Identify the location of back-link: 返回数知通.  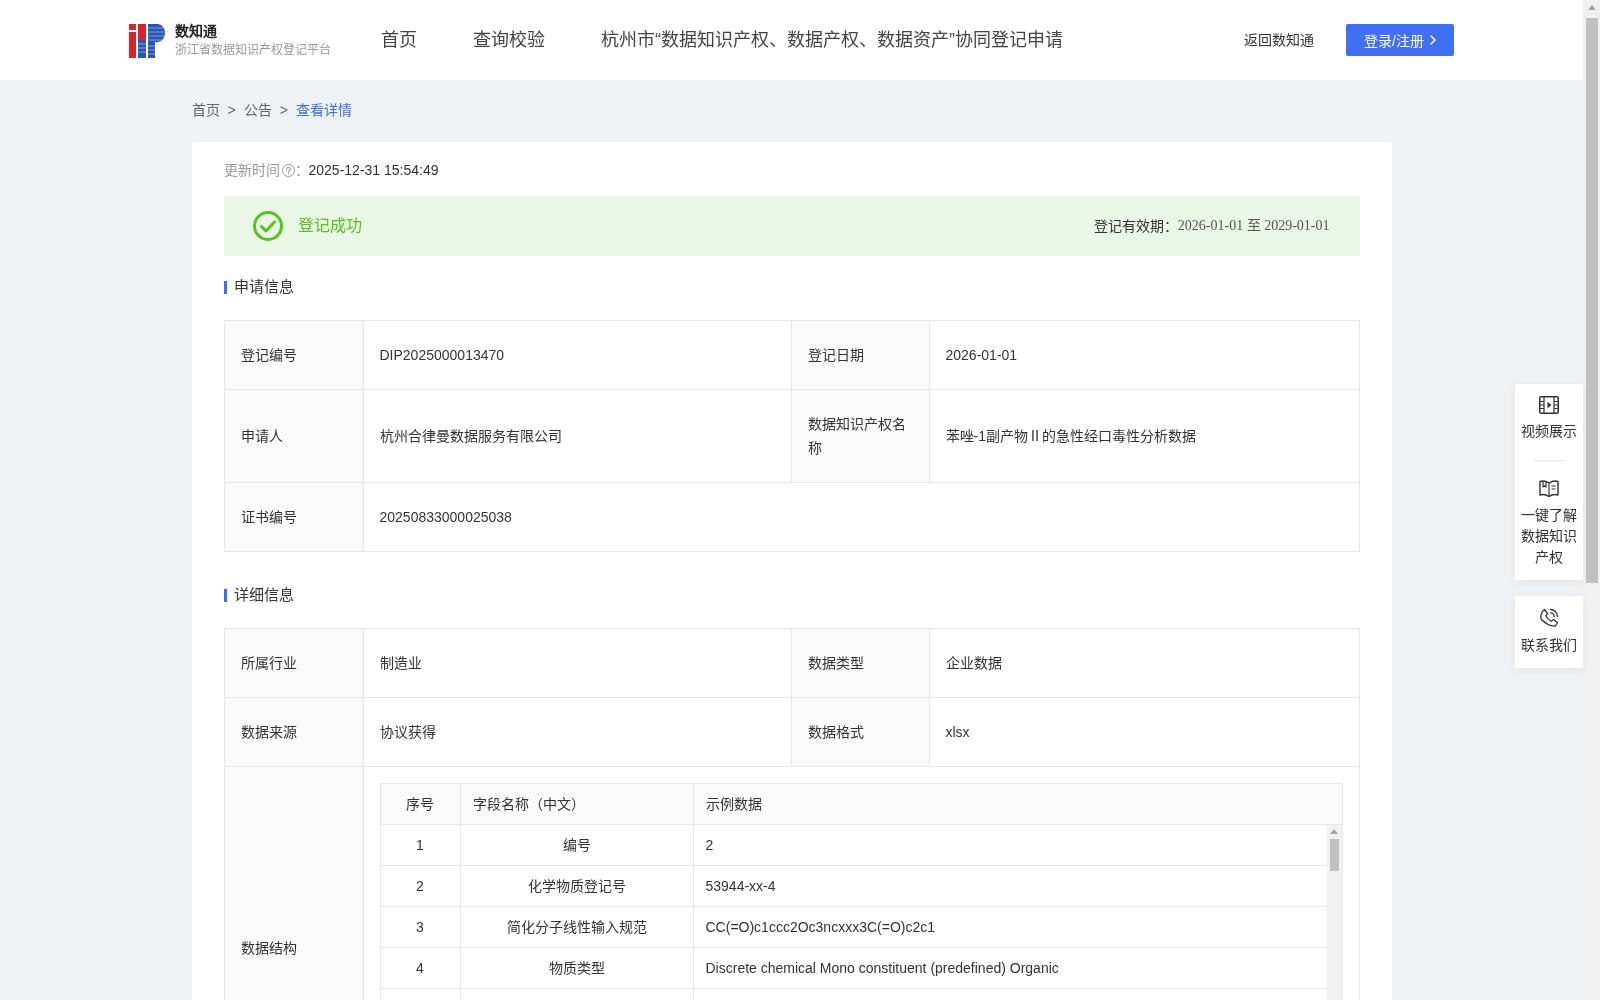
(1279, 40).